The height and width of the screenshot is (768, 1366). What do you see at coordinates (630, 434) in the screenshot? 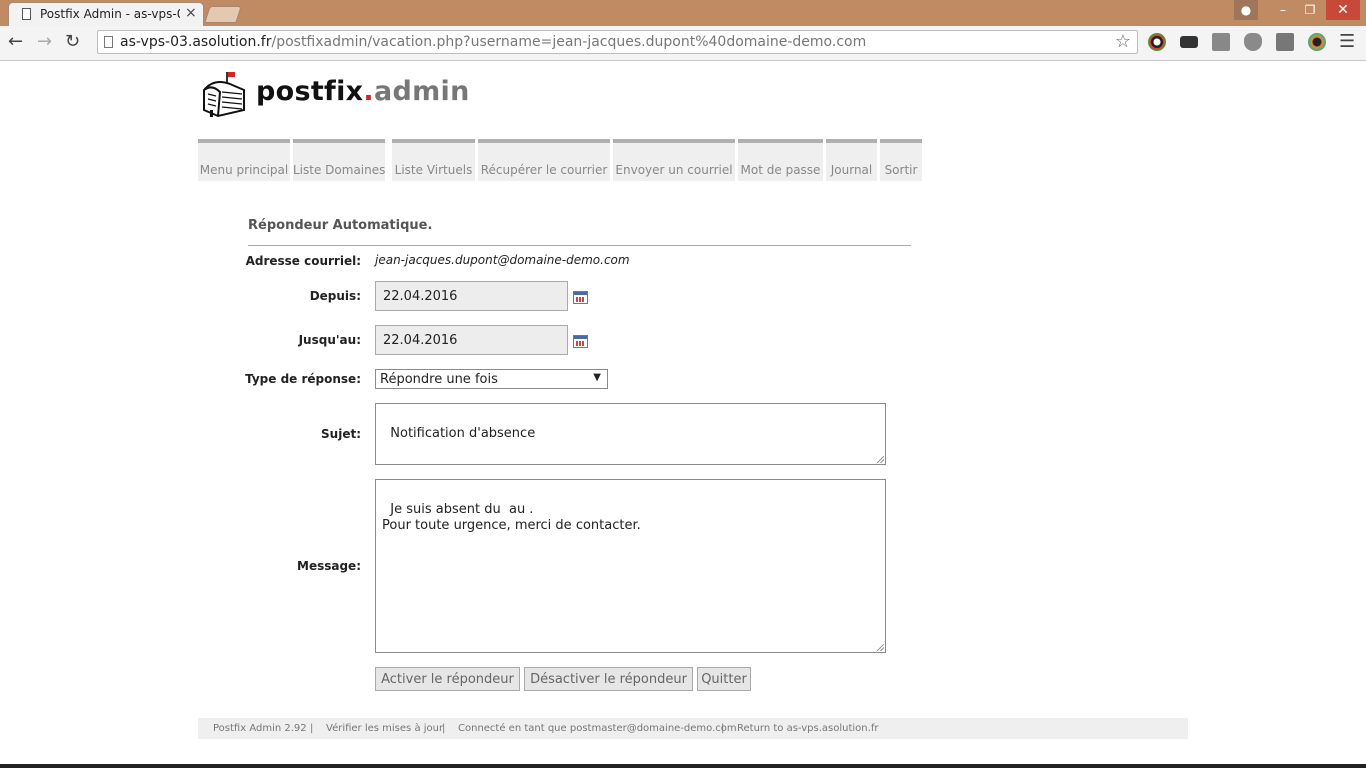
I see `subject-textarea: Notification d'absence` at bounding box center [630, 434].